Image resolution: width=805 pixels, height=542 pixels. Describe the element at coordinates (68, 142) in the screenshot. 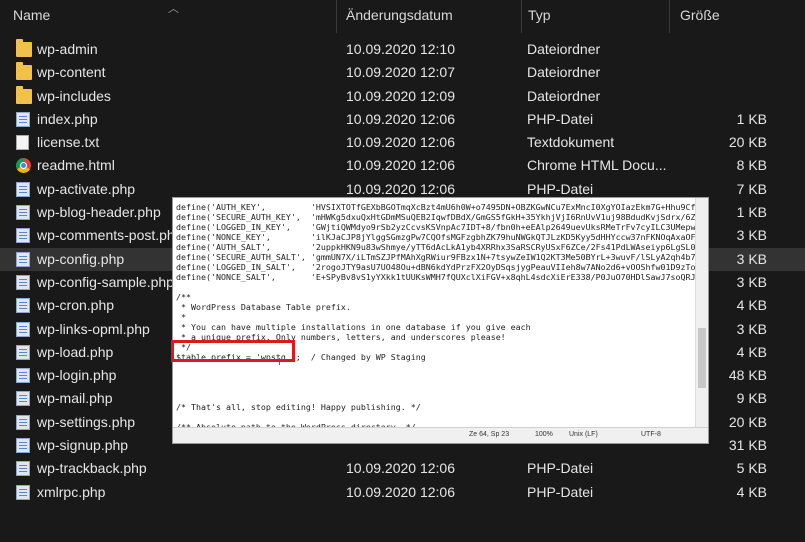

I see `file-name: license.txt` at that location.